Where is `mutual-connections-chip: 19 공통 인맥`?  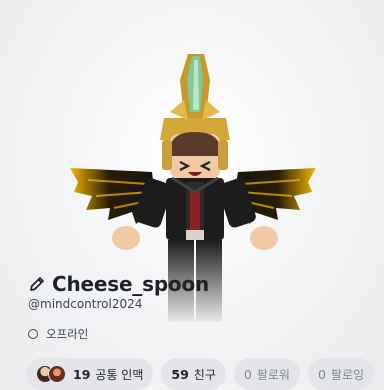
mutual-connections-chip: 19 공통 인맥 is located at coordinates (90, 374).